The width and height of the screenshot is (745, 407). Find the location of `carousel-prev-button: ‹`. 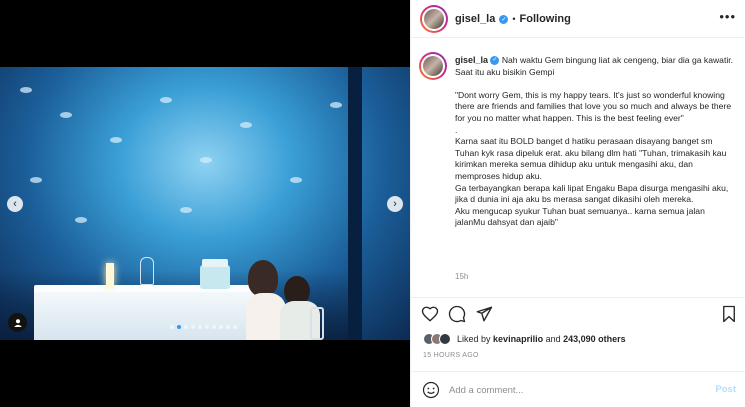

carousel-prev-button: ‹ is located at coordinates (15, 204).